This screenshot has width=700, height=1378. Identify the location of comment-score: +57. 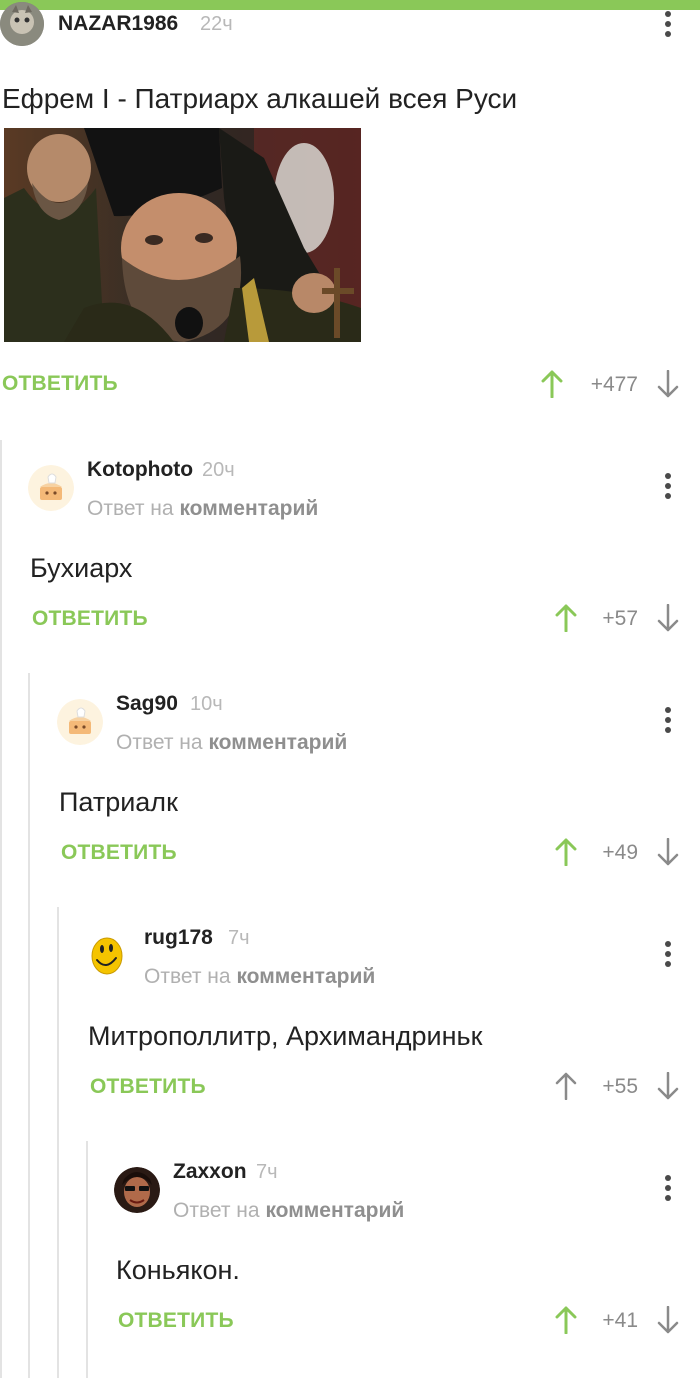
(620, 618).